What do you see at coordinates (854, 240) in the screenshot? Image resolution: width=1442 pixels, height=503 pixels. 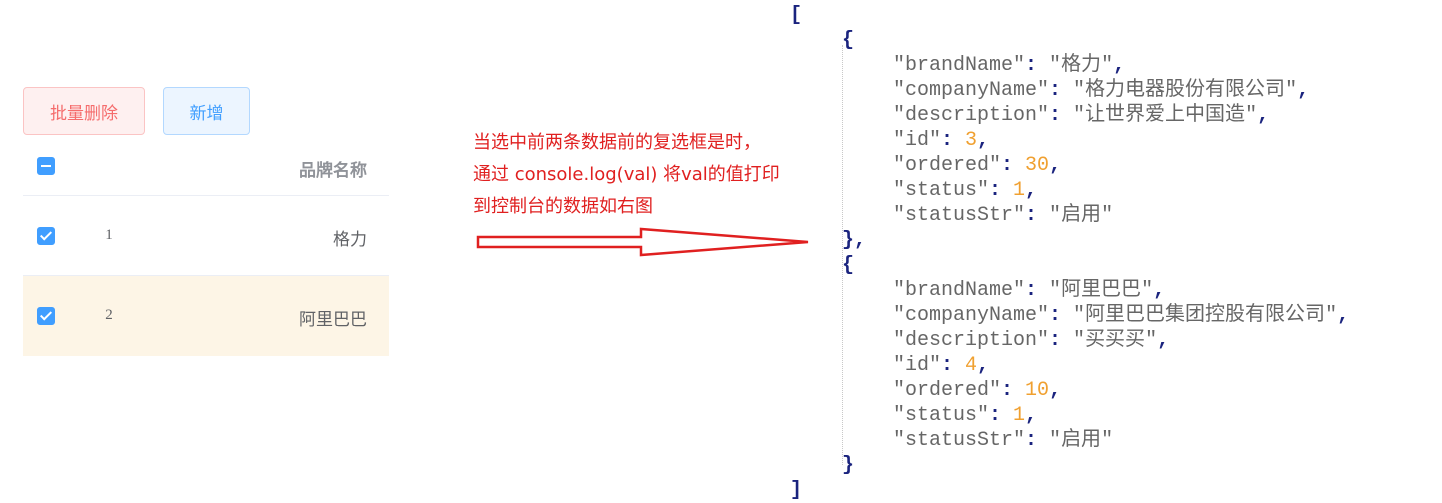 I see `object-close-brace: },` at bounding box center [854, 240].